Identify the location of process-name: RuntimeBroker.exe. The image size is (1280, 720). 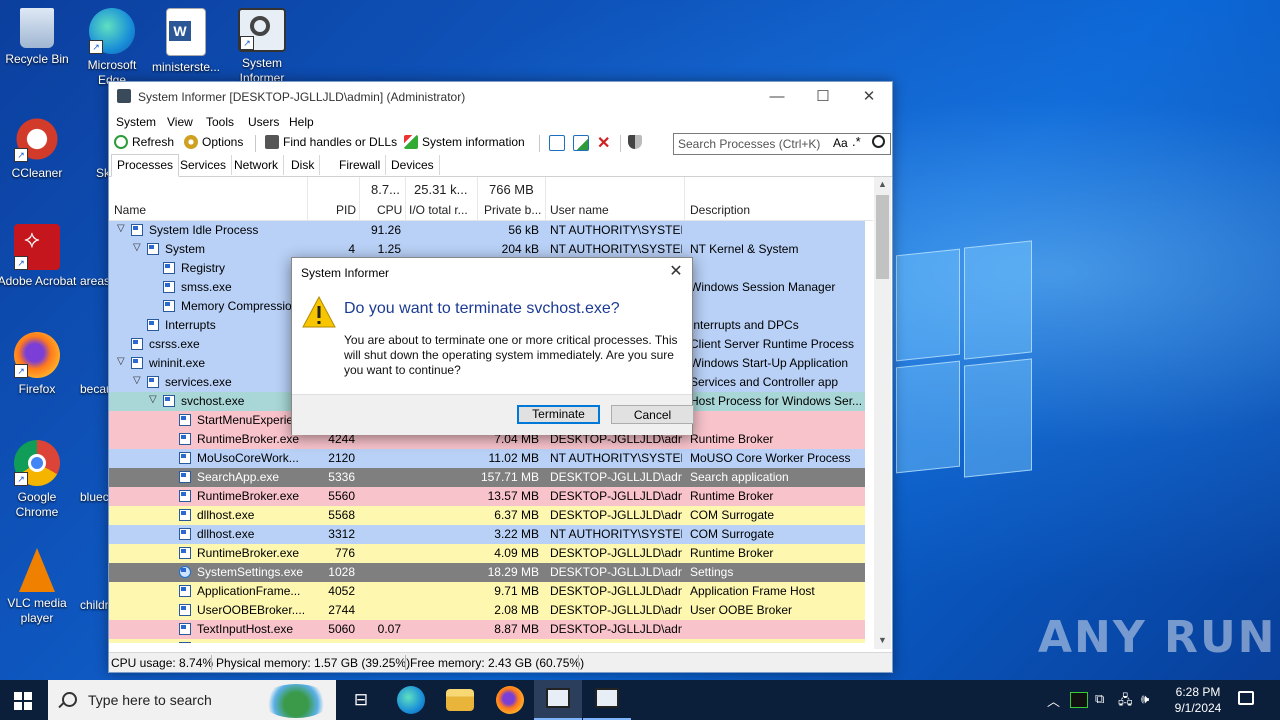
(248, 496).